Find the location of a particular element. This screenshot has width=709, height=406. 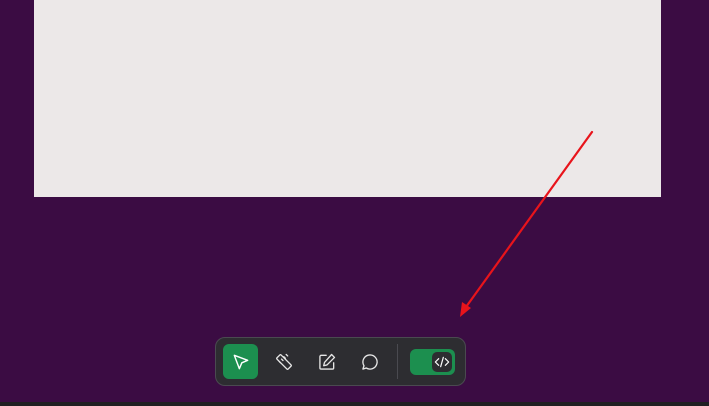

pointer-tool-button is located at coordinates (240, 361).